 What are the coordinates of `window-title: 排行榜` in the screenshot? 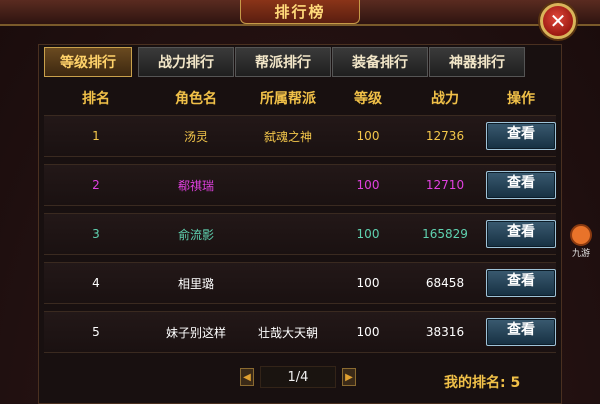 It's located at (300, 12).